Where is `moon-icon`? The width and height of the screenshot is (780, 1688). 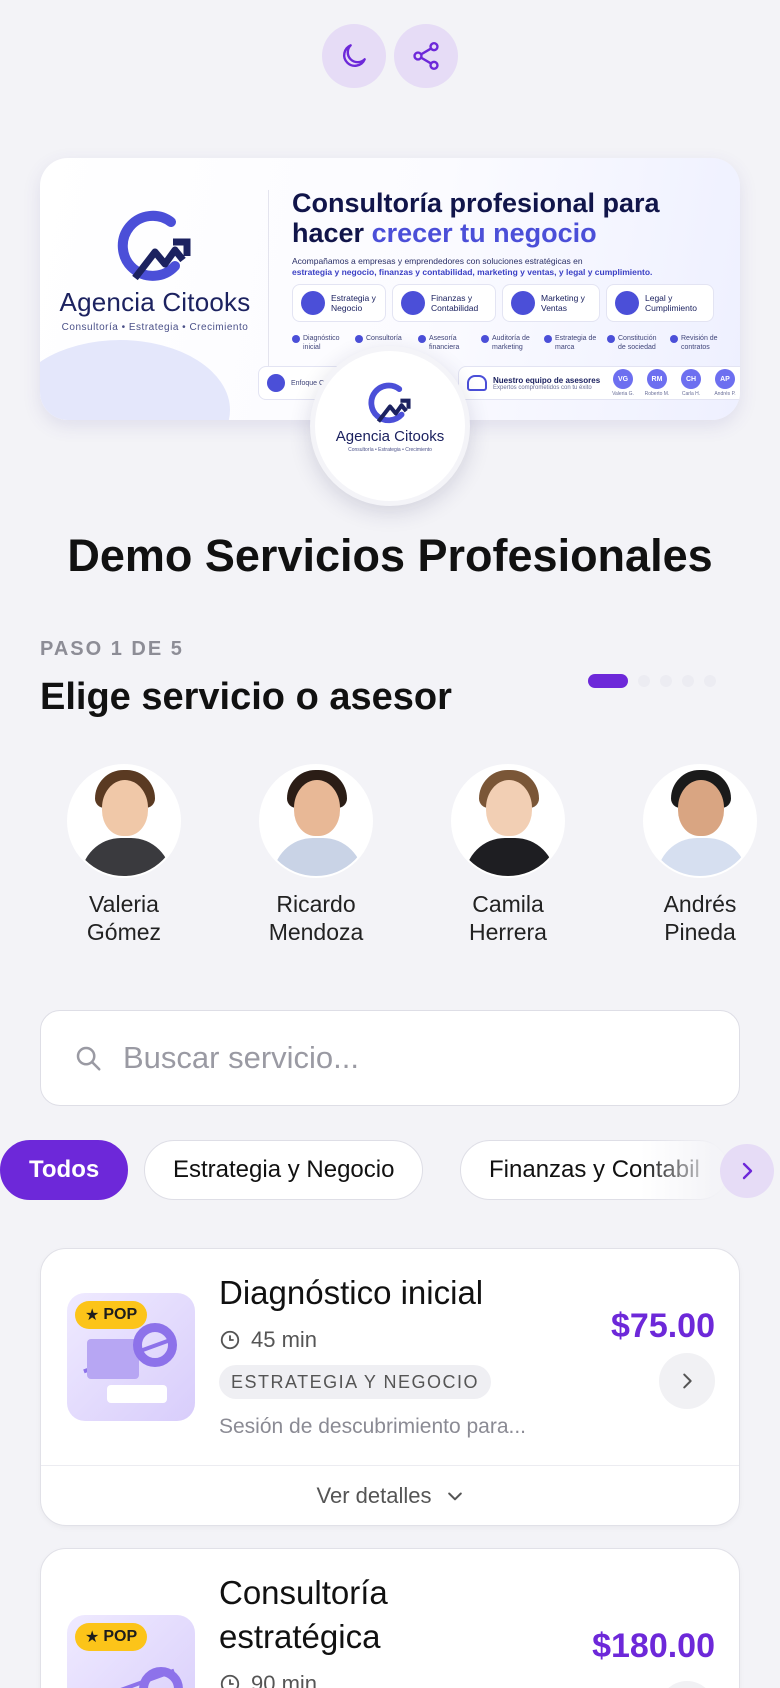 moon-icon is located at coordinates (354, 55).